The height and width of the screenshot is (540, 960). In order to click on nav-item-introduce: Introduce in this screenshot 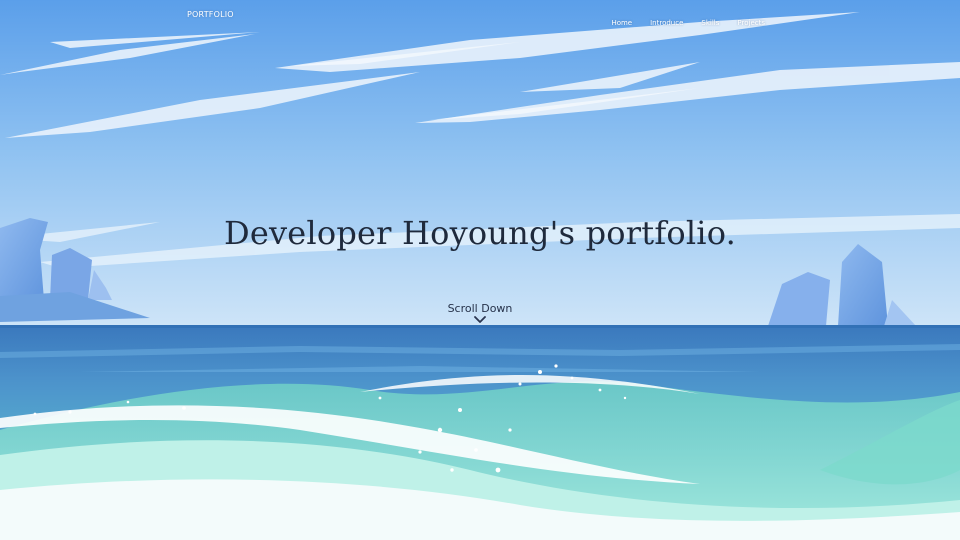, I will do `click(666, 19)`.